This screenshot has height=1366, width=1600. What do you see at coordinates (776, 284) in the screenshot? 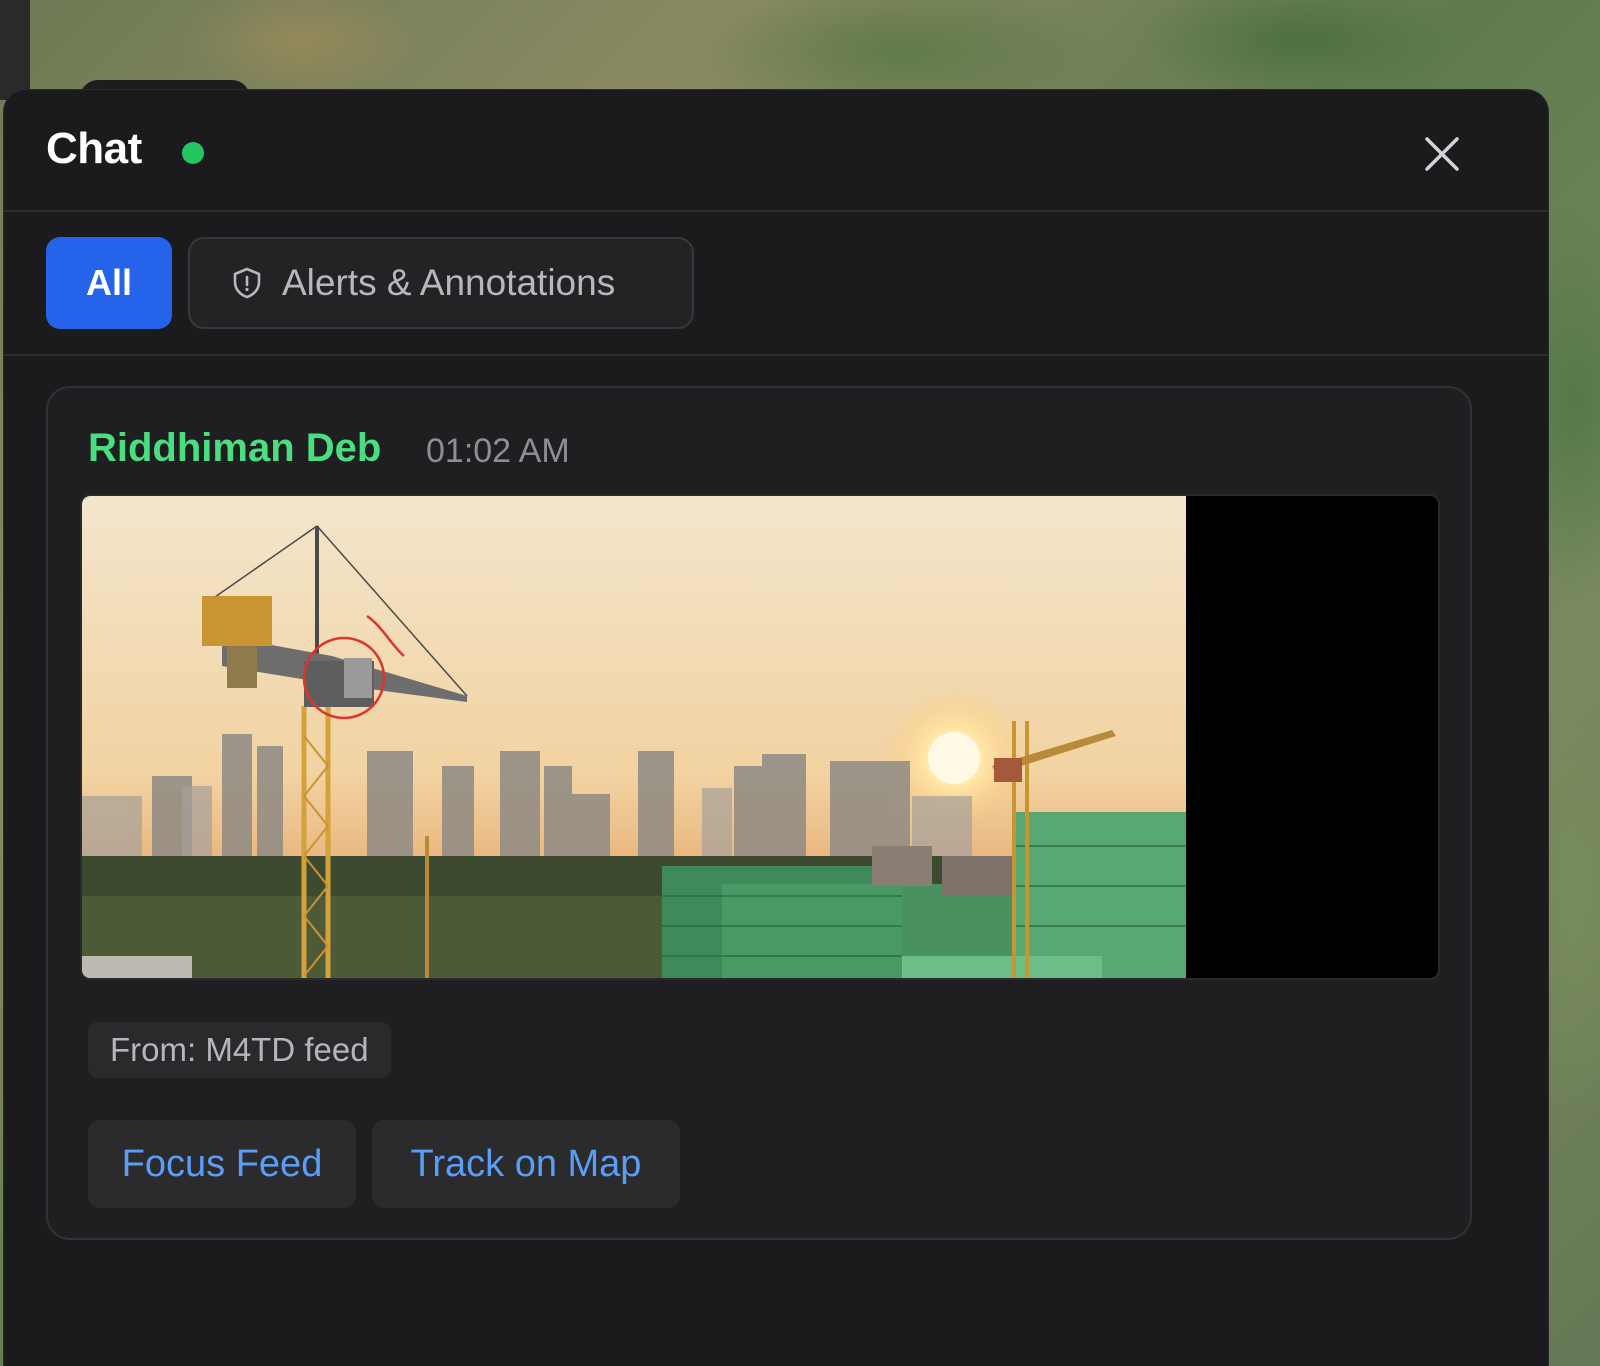
I see `filter-tabs: All Alerts & Annotations` at bounding box center [776, 284].